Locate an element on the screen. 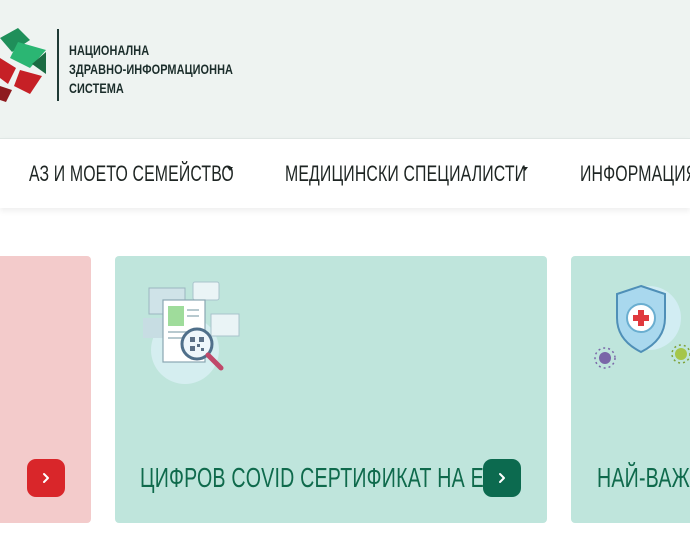 This screenshot has height=550, width=690. logo-line-2: ЗДРАВНО-ИНФОРМАЦИОННА is located at coordinates (151, 69).